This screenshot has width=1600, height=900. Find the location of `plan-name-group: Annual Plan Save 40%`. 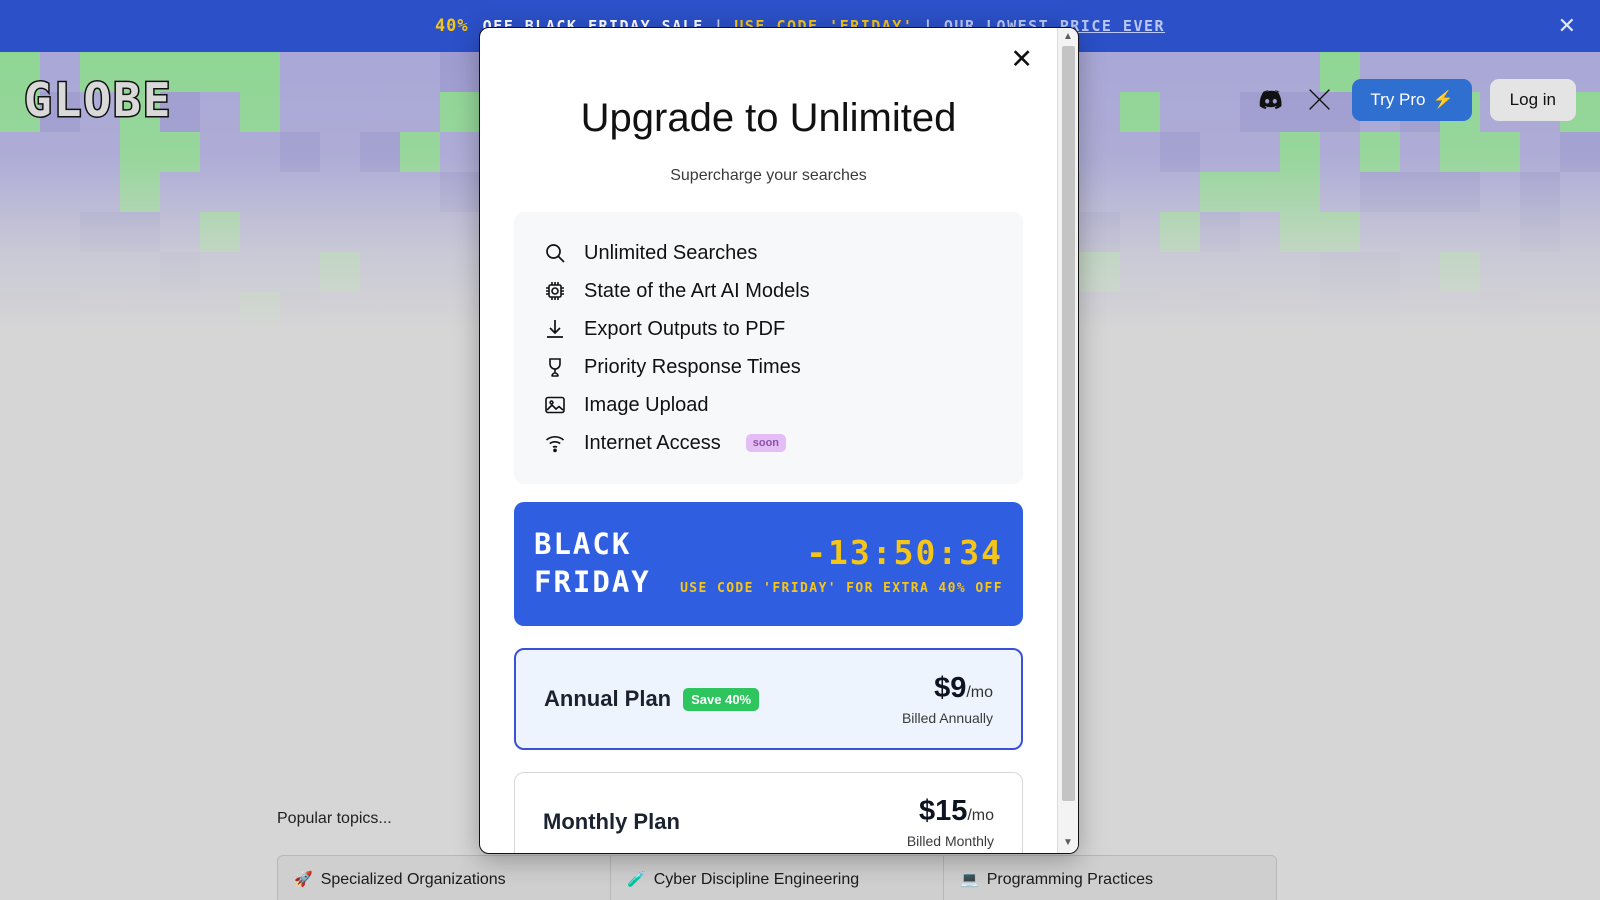

plan-name-group: Annual Plan Save 40% is located at coordinates (652, 699).